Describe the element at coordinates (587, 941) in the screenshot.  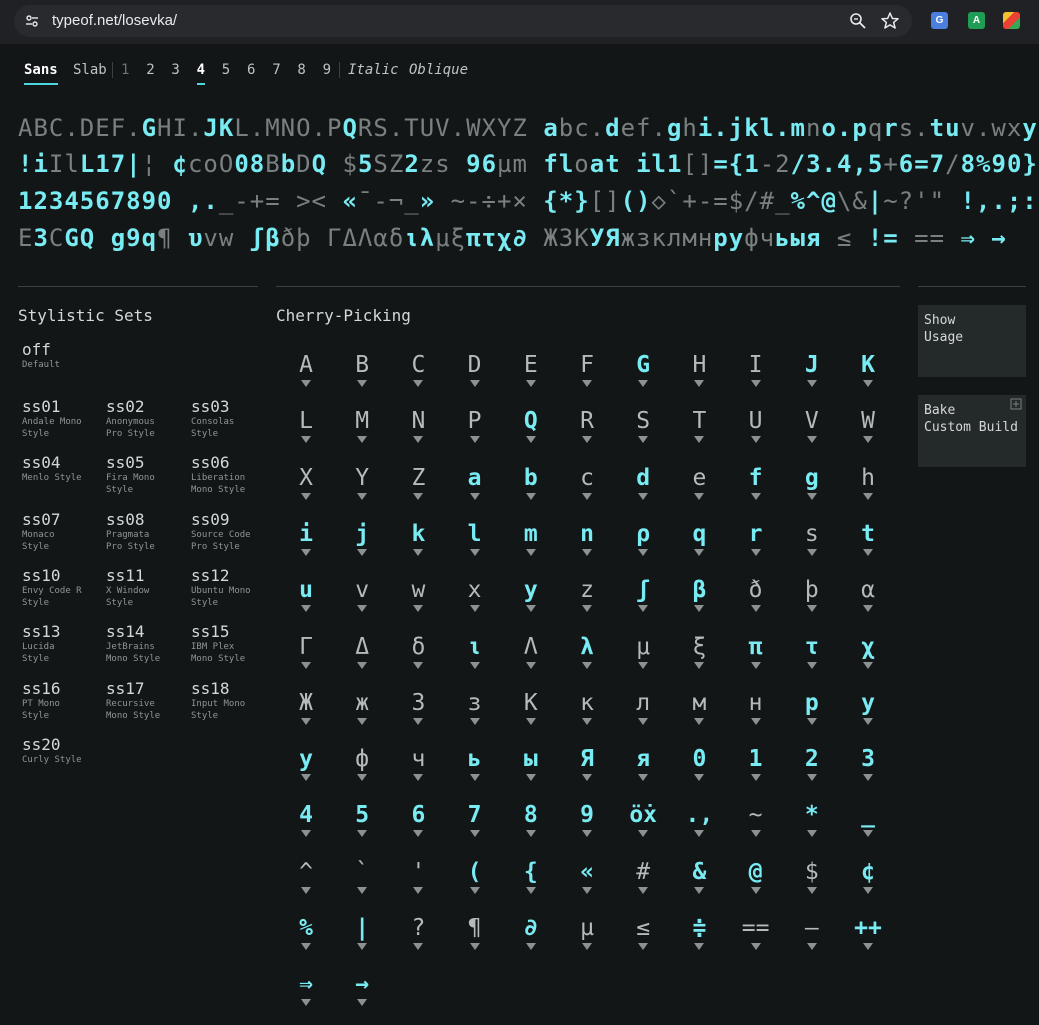
I see `glyph-picker: µ` at that location.